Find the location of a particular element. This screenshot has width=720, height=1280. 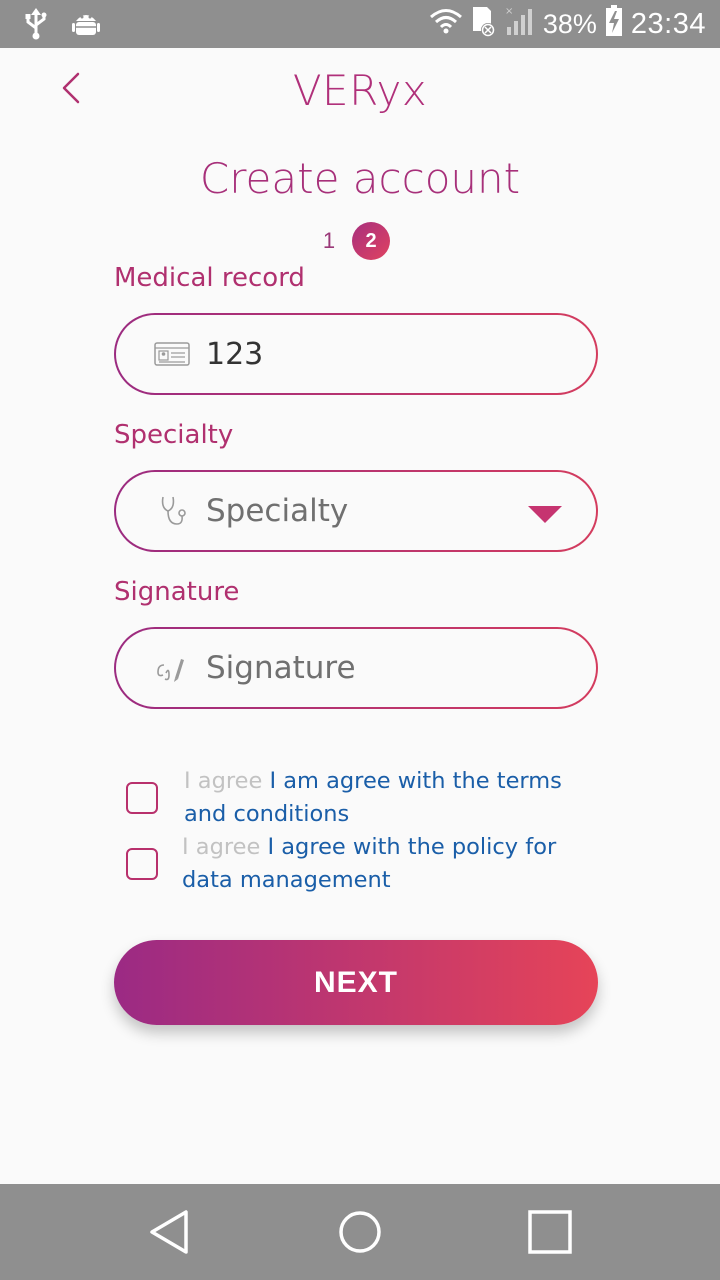

nav-recents-button is located at coordinates (550, 1232).